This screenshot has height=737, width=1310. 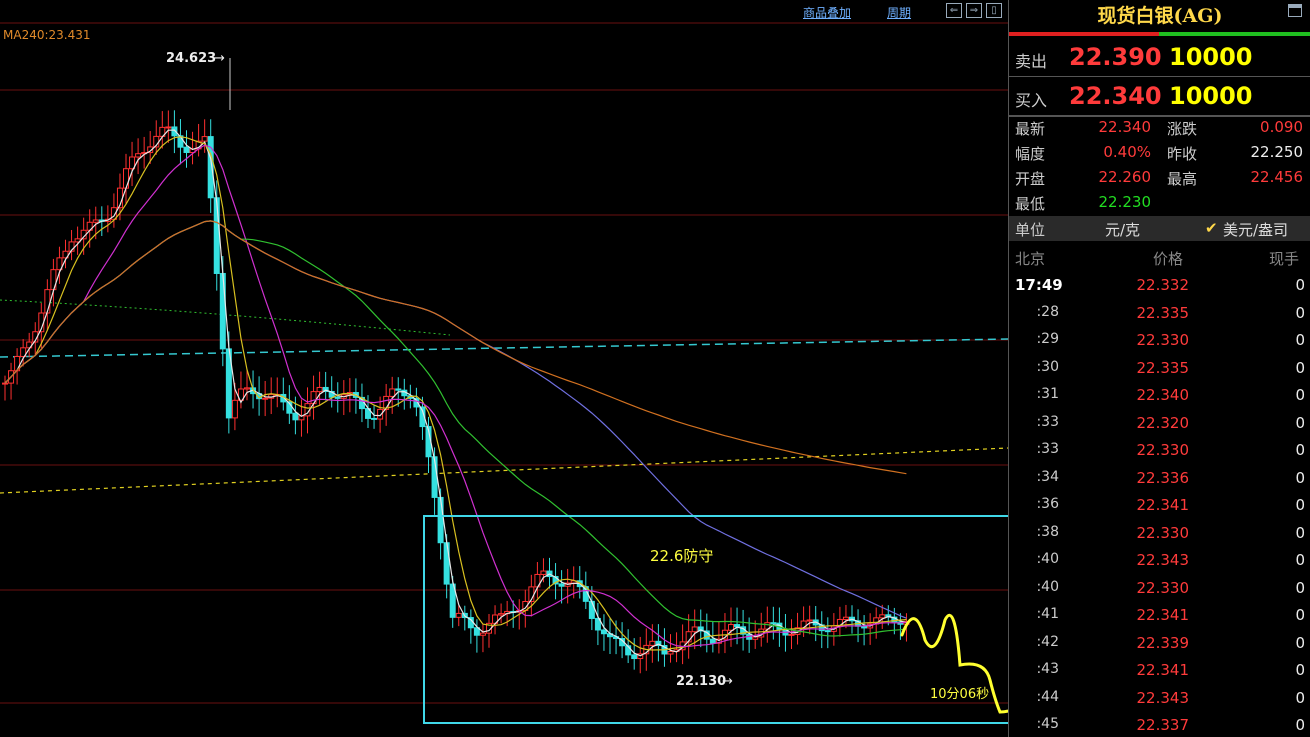 What do you see at coordinates (1211, 96) in the screenshot?
I see `buy-volume: 10000` at bounding box center [1211, 96].